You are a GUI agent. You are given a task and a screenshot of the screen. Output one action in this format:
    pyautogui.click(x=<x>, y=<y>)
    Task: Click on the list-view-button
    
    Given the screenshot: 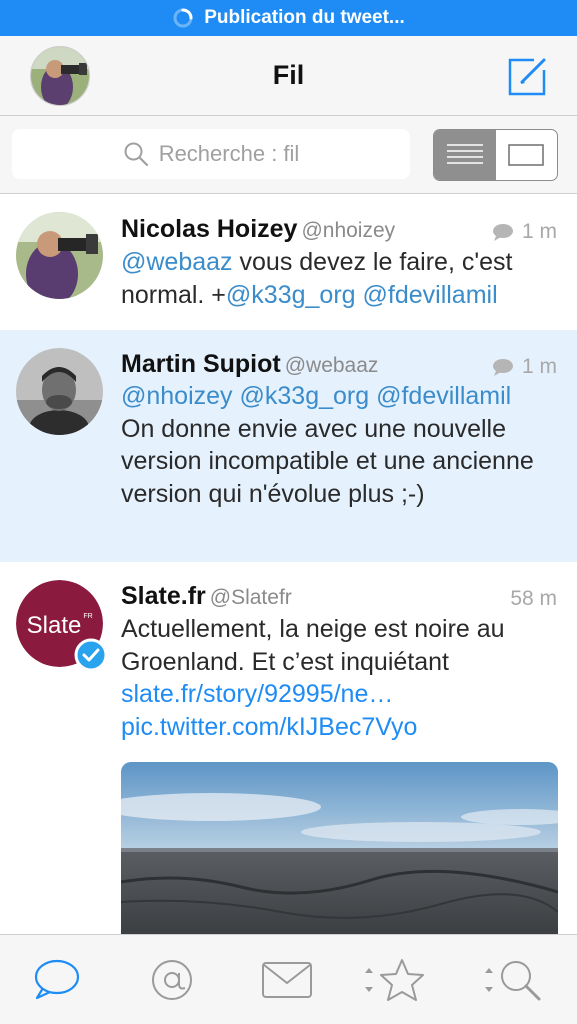 What is the action you would take?
    pyautogui.click(x=465, y=155)
    